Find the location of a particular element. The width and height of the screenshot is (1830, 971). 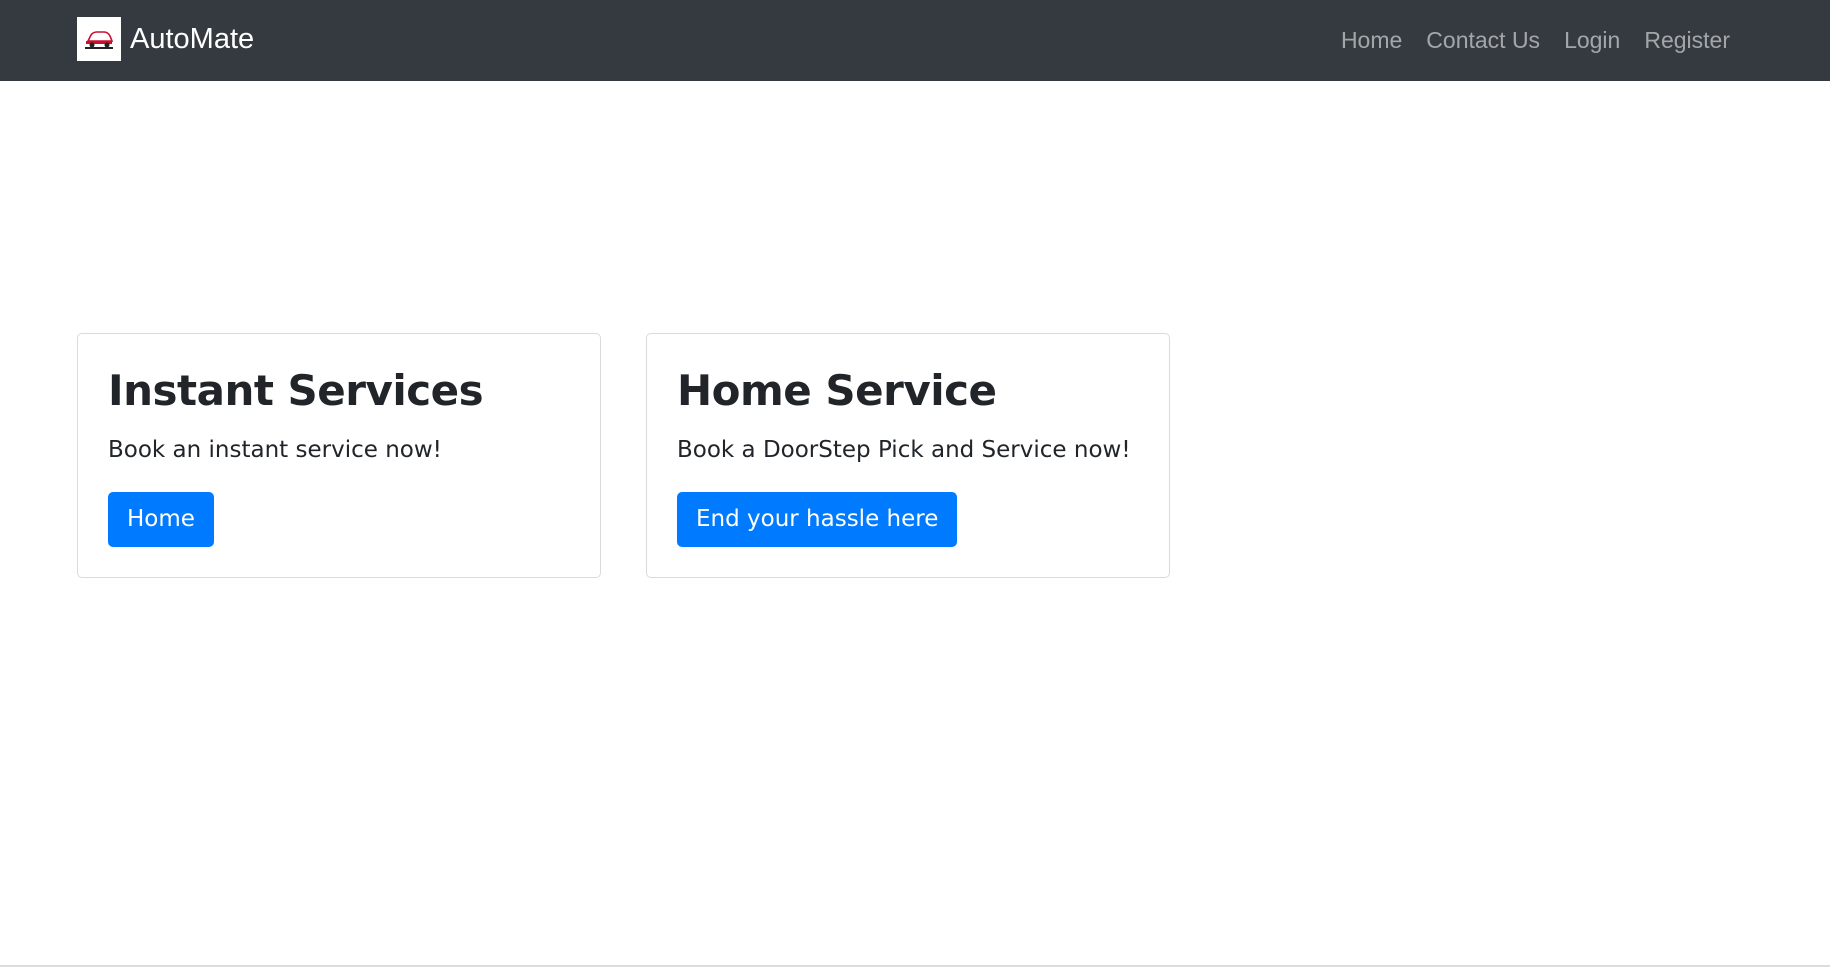

car-logo-icon is located at coordinates (99, 39).